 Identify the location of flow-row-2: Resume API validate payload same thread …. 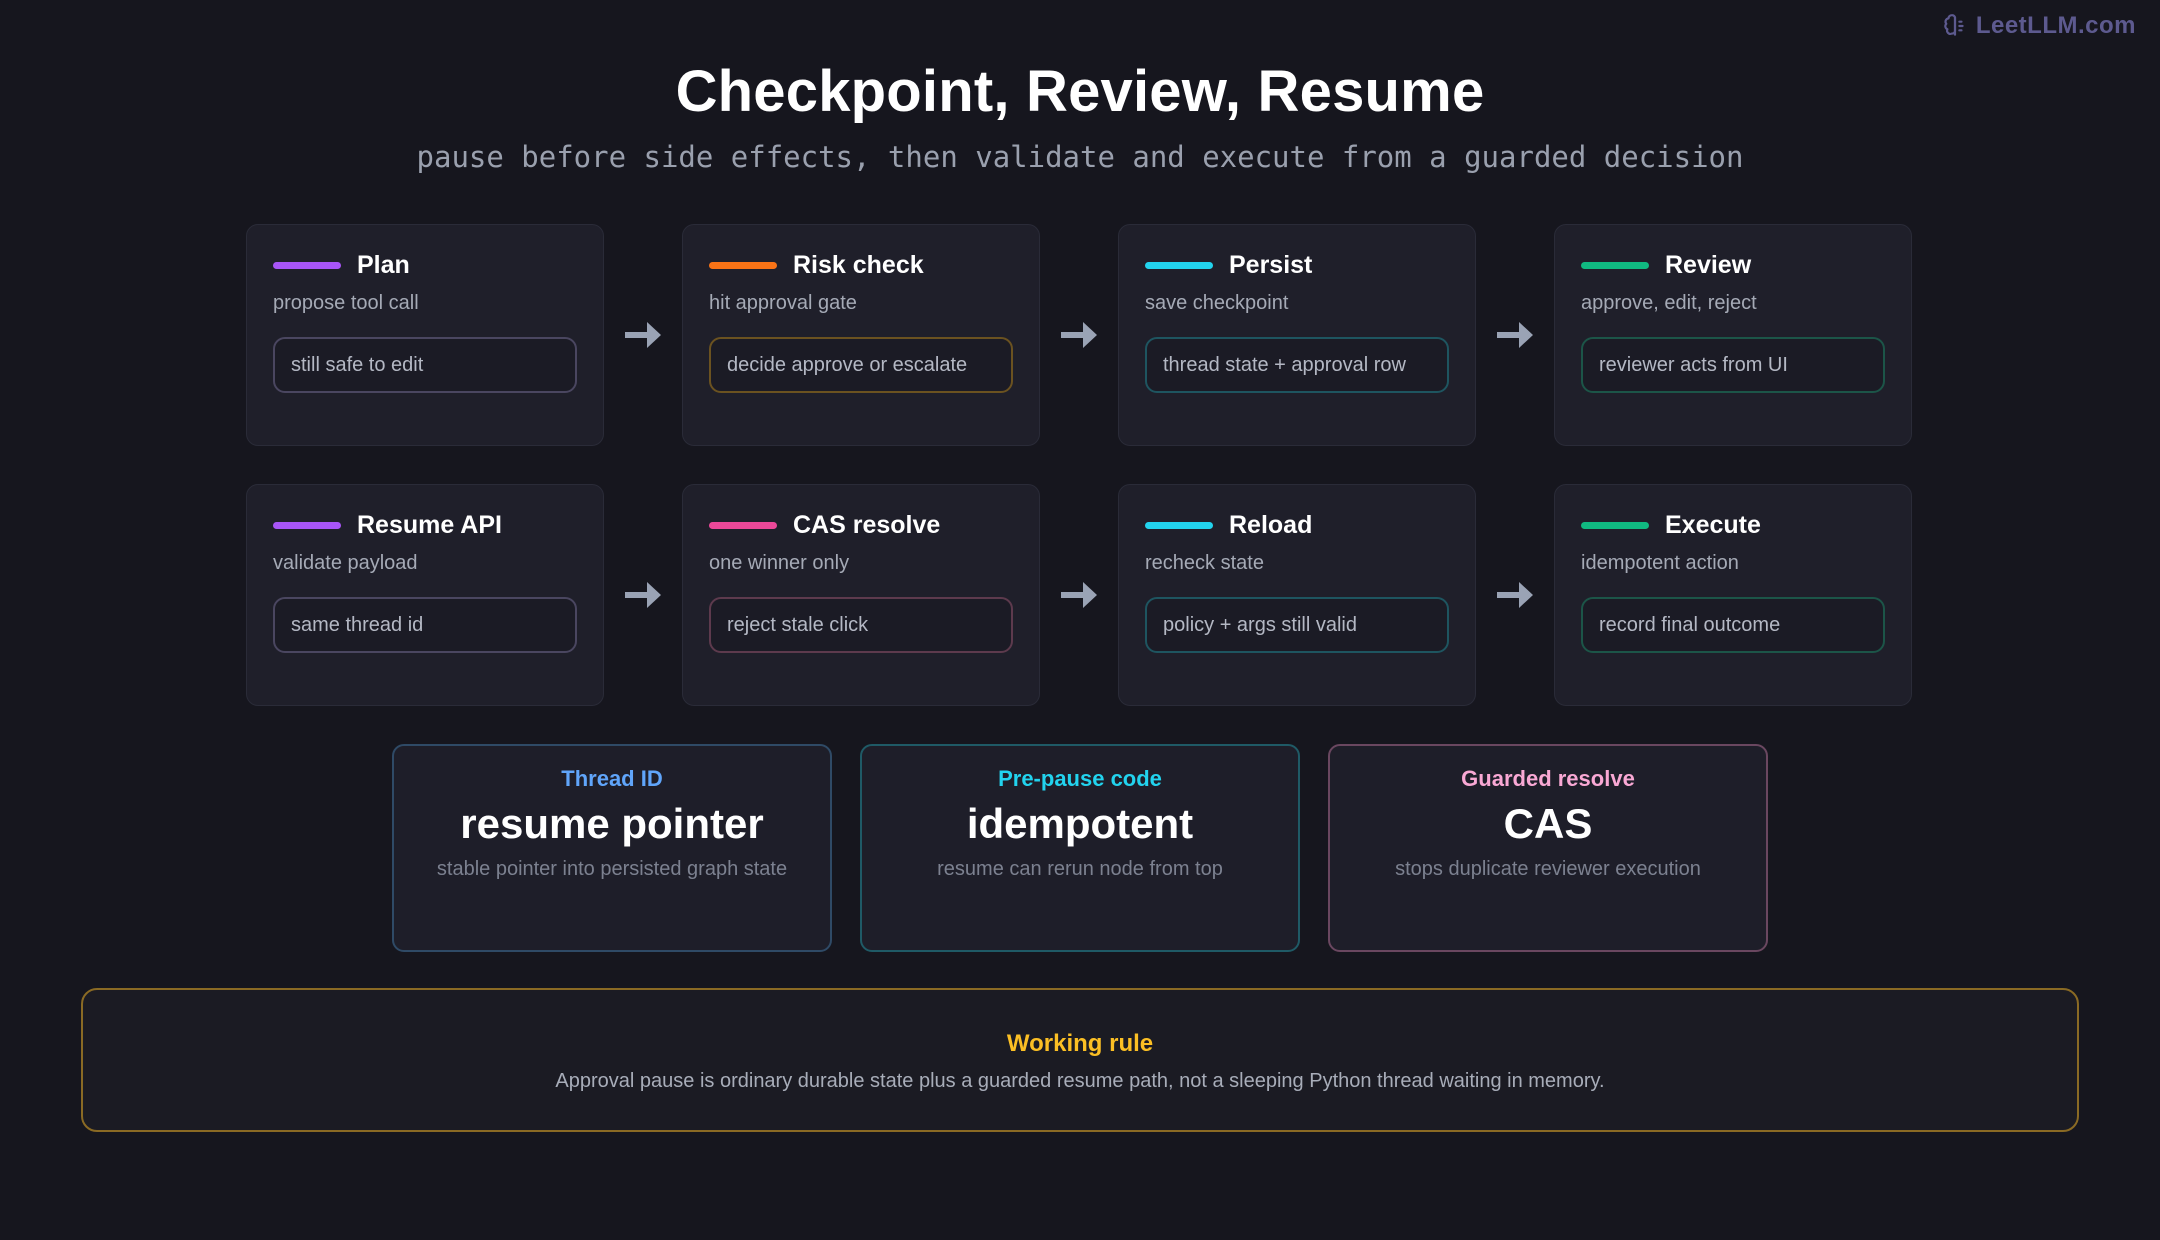
(1079, 595).